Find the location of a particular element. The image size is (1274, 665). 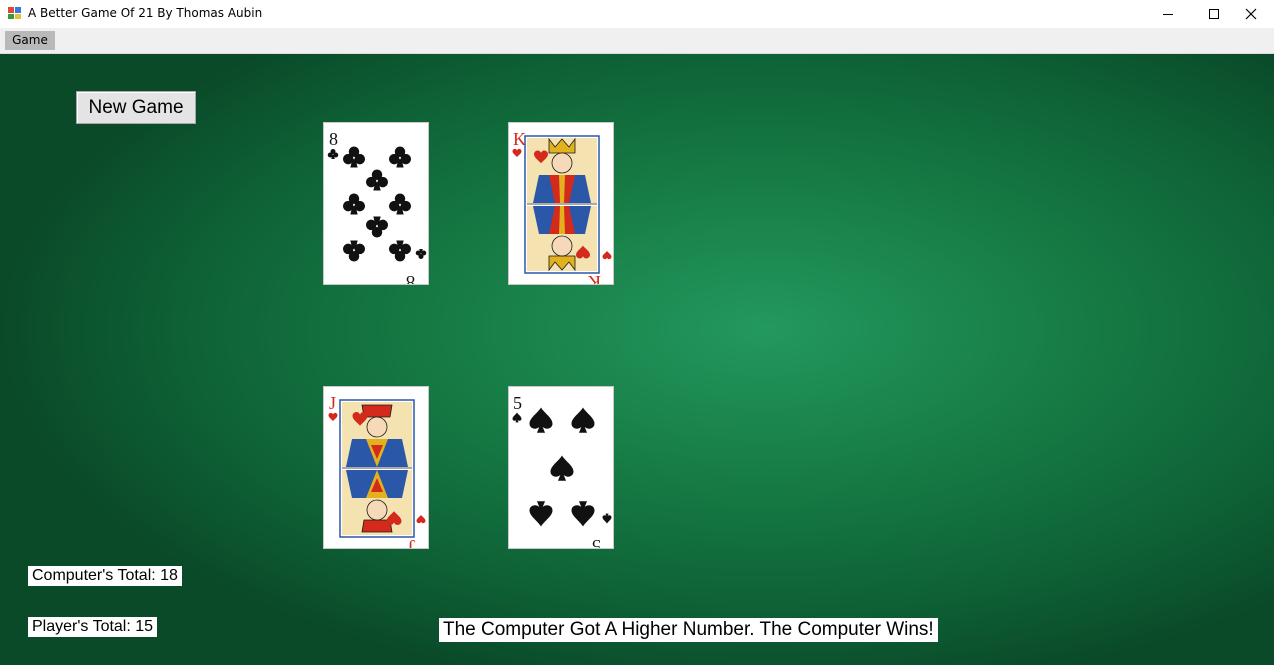

close-icon is located at coordinates (1251, 14).